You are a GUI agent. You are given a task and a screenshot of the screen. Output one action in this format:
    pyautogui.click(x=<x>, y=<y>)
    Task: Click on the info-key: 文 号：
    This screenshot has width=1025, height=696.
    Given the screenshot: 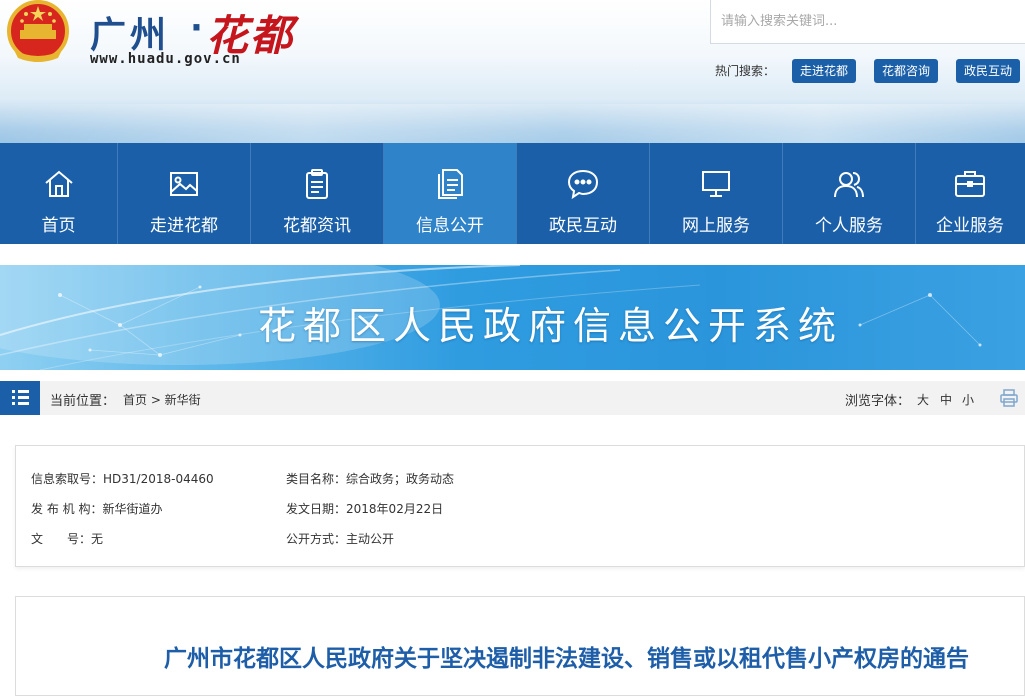 What is the action you would take?
    pyautogui.click(x=61, y=539)
    